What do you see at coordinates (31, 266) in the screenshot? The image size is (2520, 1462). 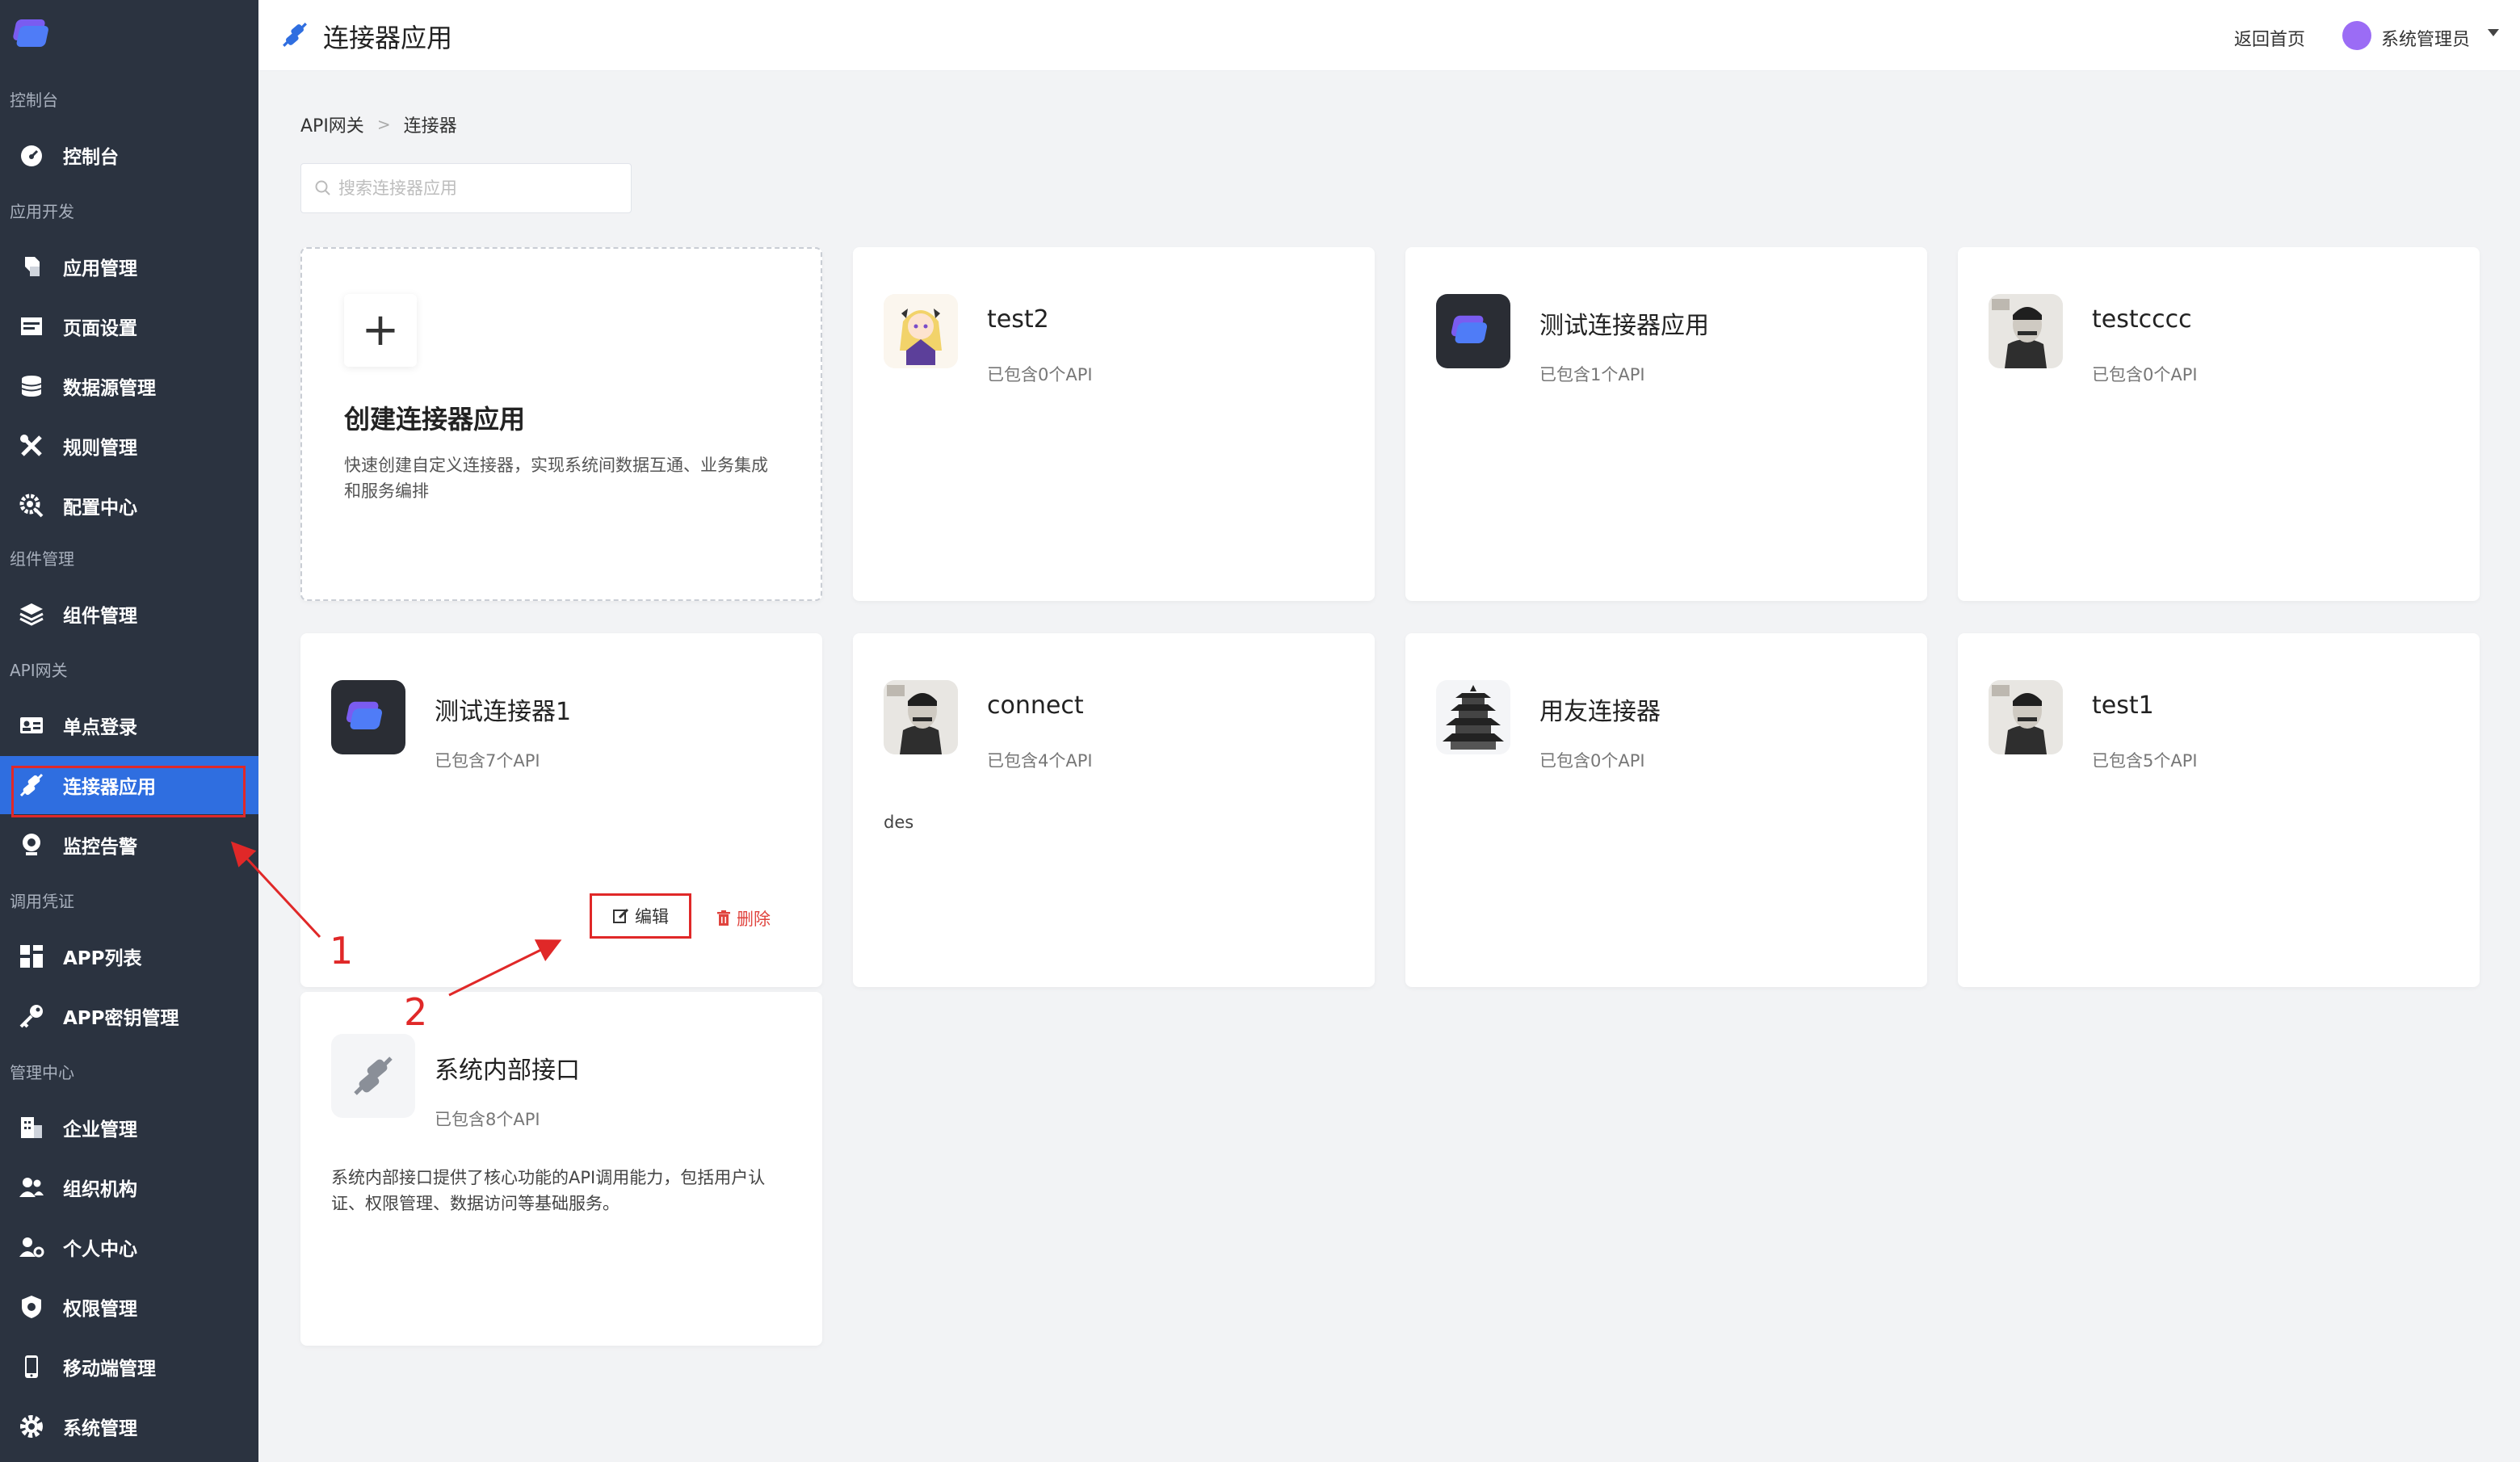 I see `cubes-icon` at bounding box center [31, 266].